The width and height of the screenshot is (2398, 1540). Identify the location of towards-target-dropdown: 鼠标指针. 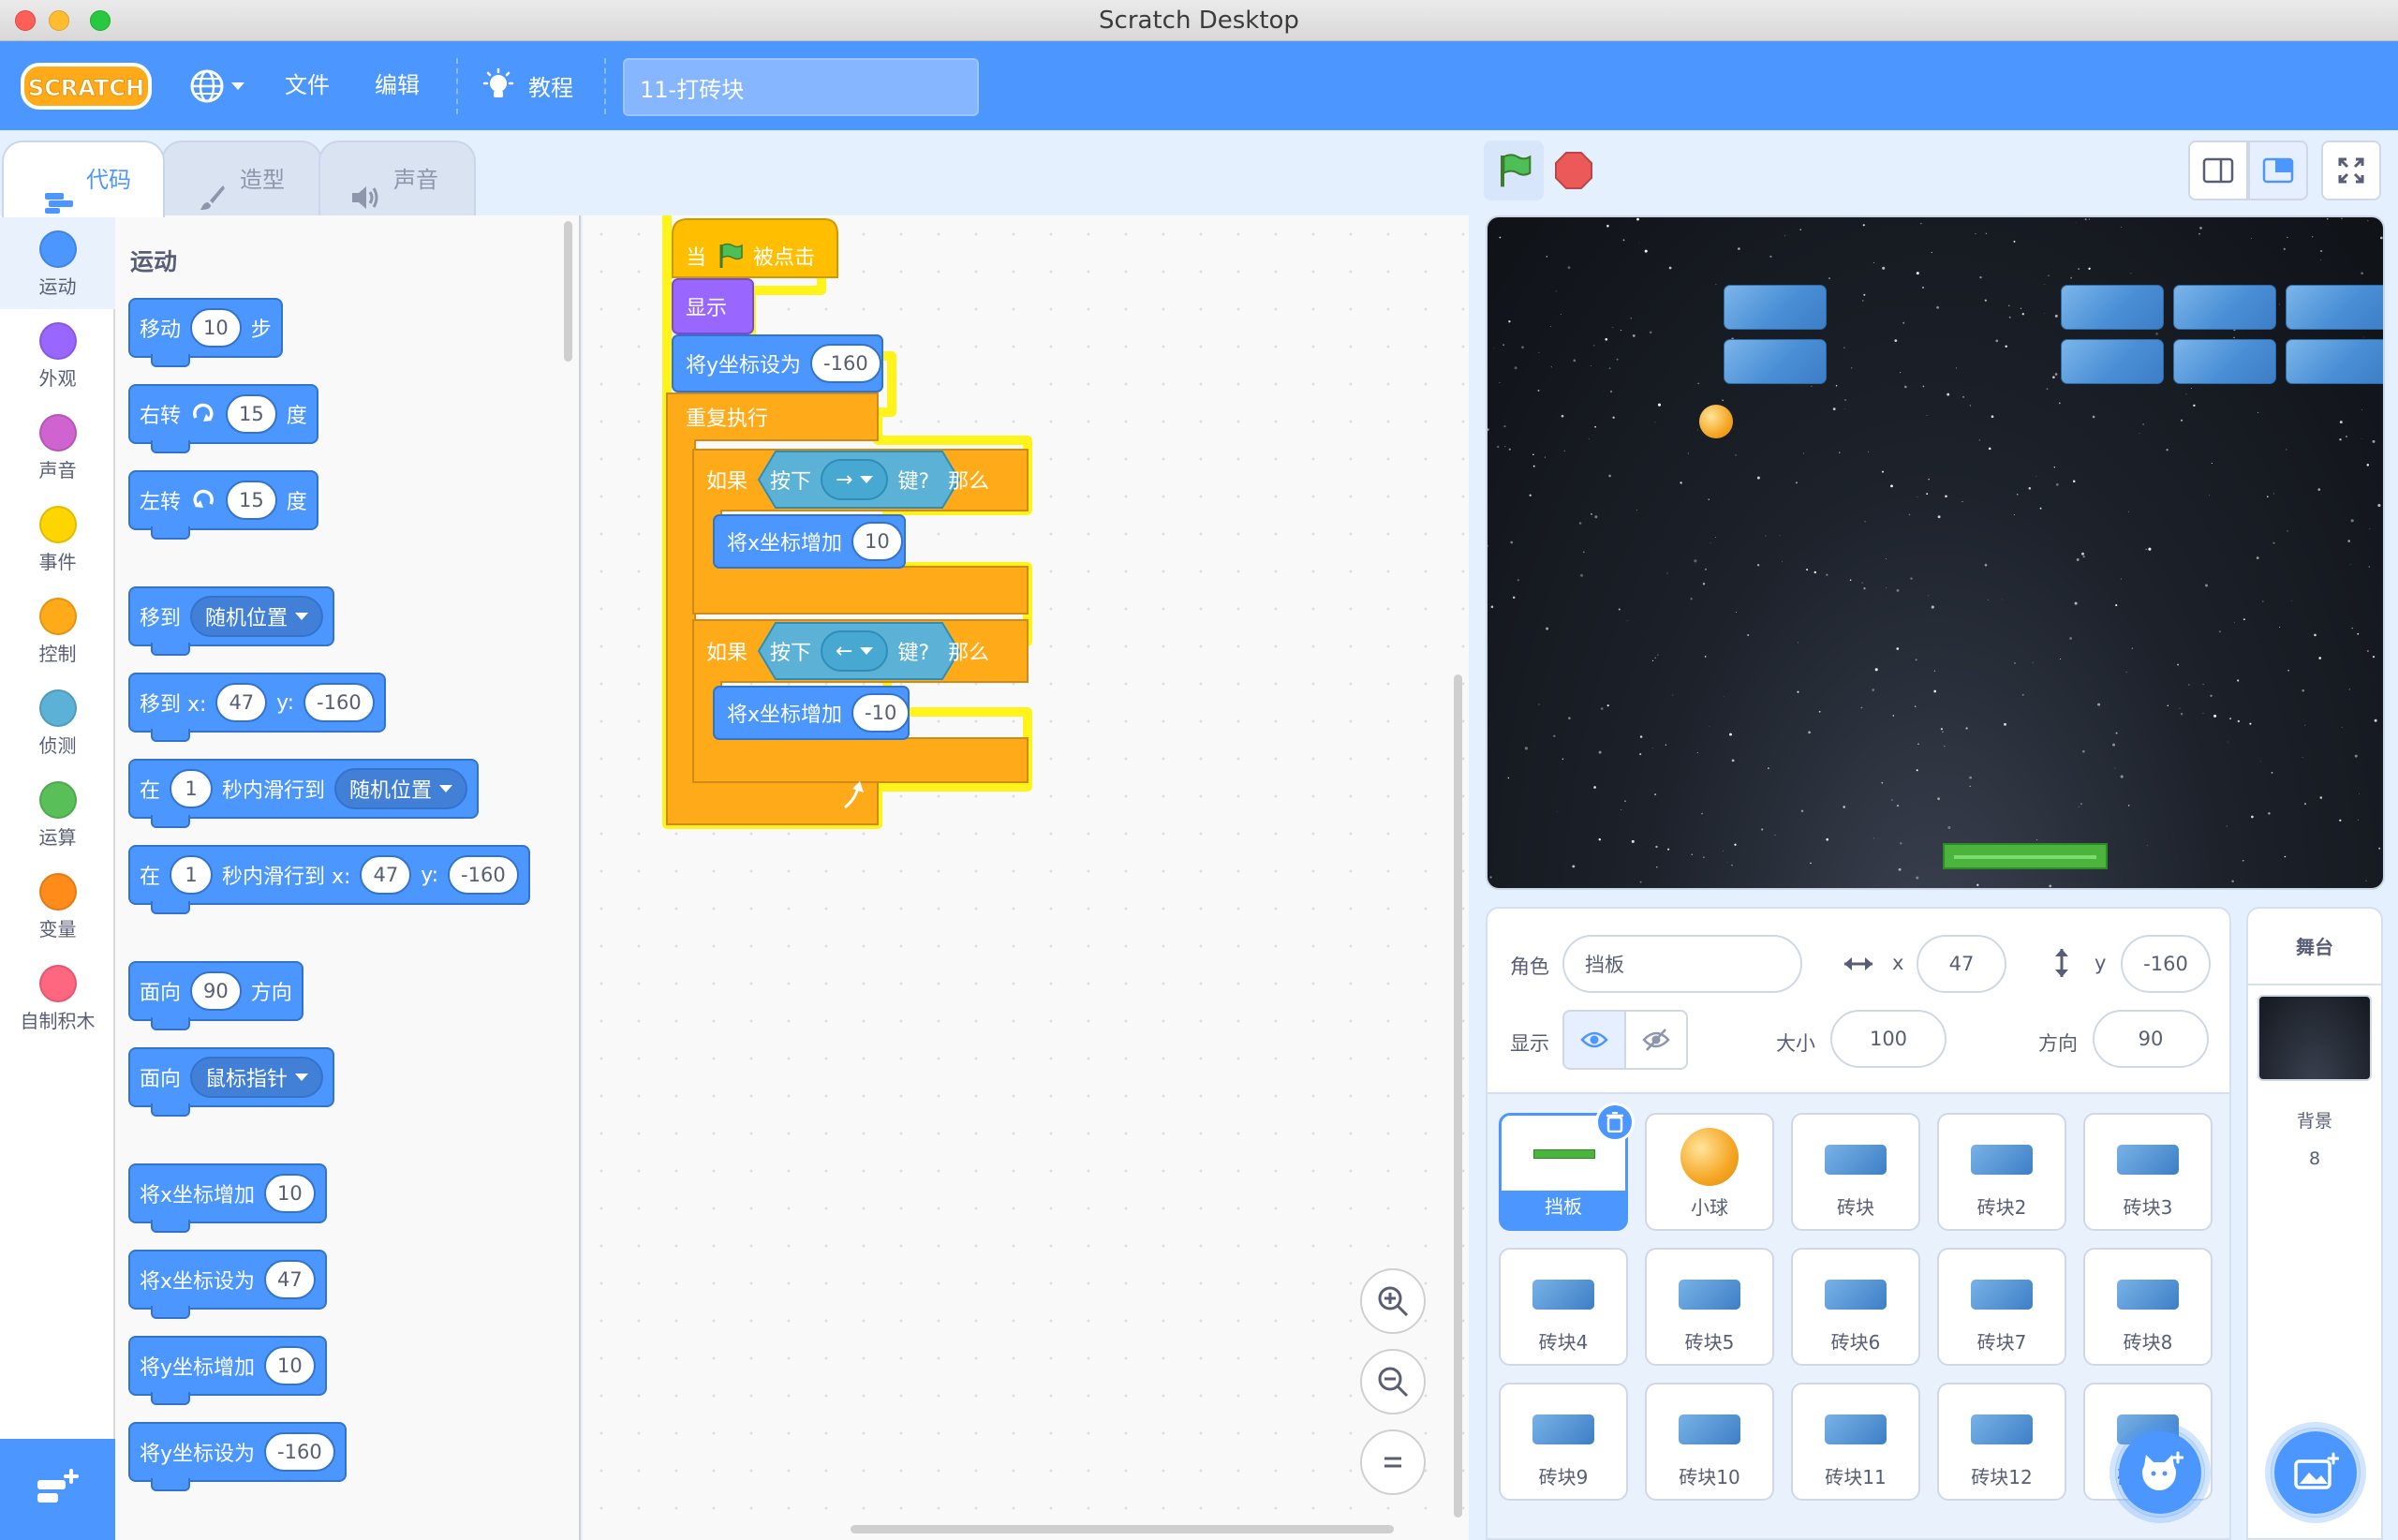
(257, 1077).